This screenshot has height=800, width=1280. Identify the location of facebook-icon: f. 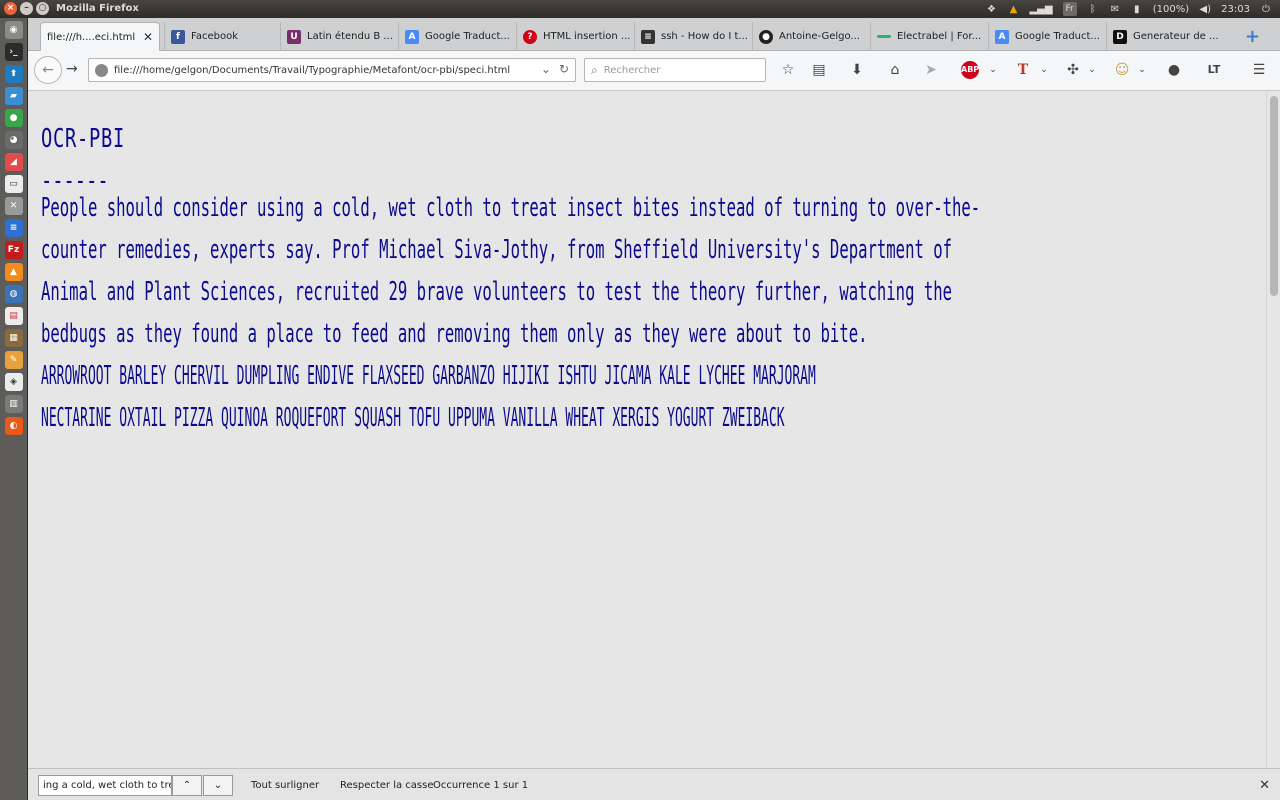
(178, 36).